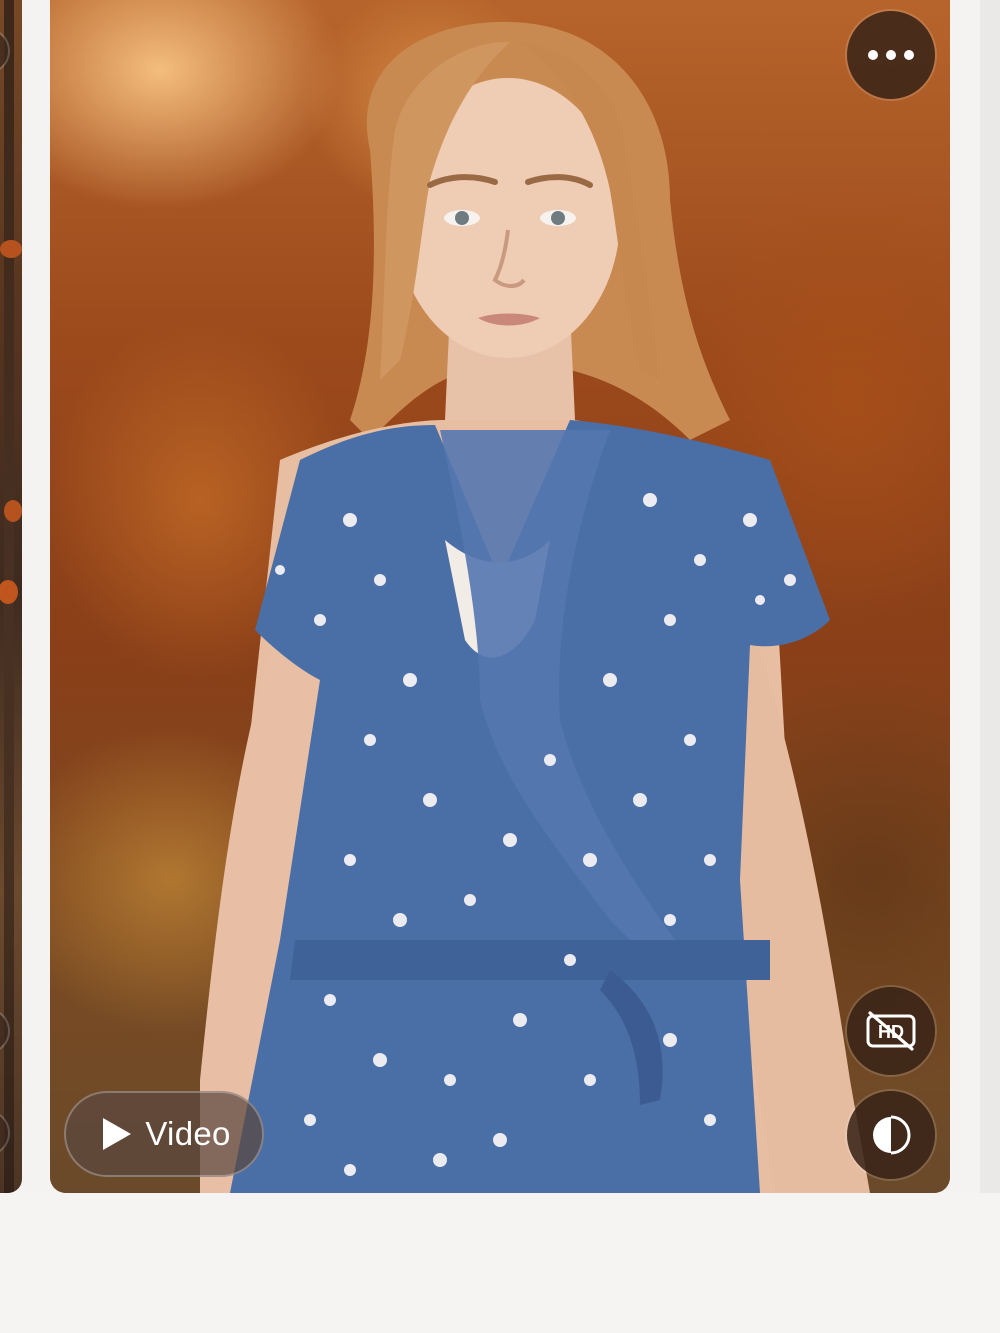  I want to click on hd-toggle-button: HD, so click(891, 1031).